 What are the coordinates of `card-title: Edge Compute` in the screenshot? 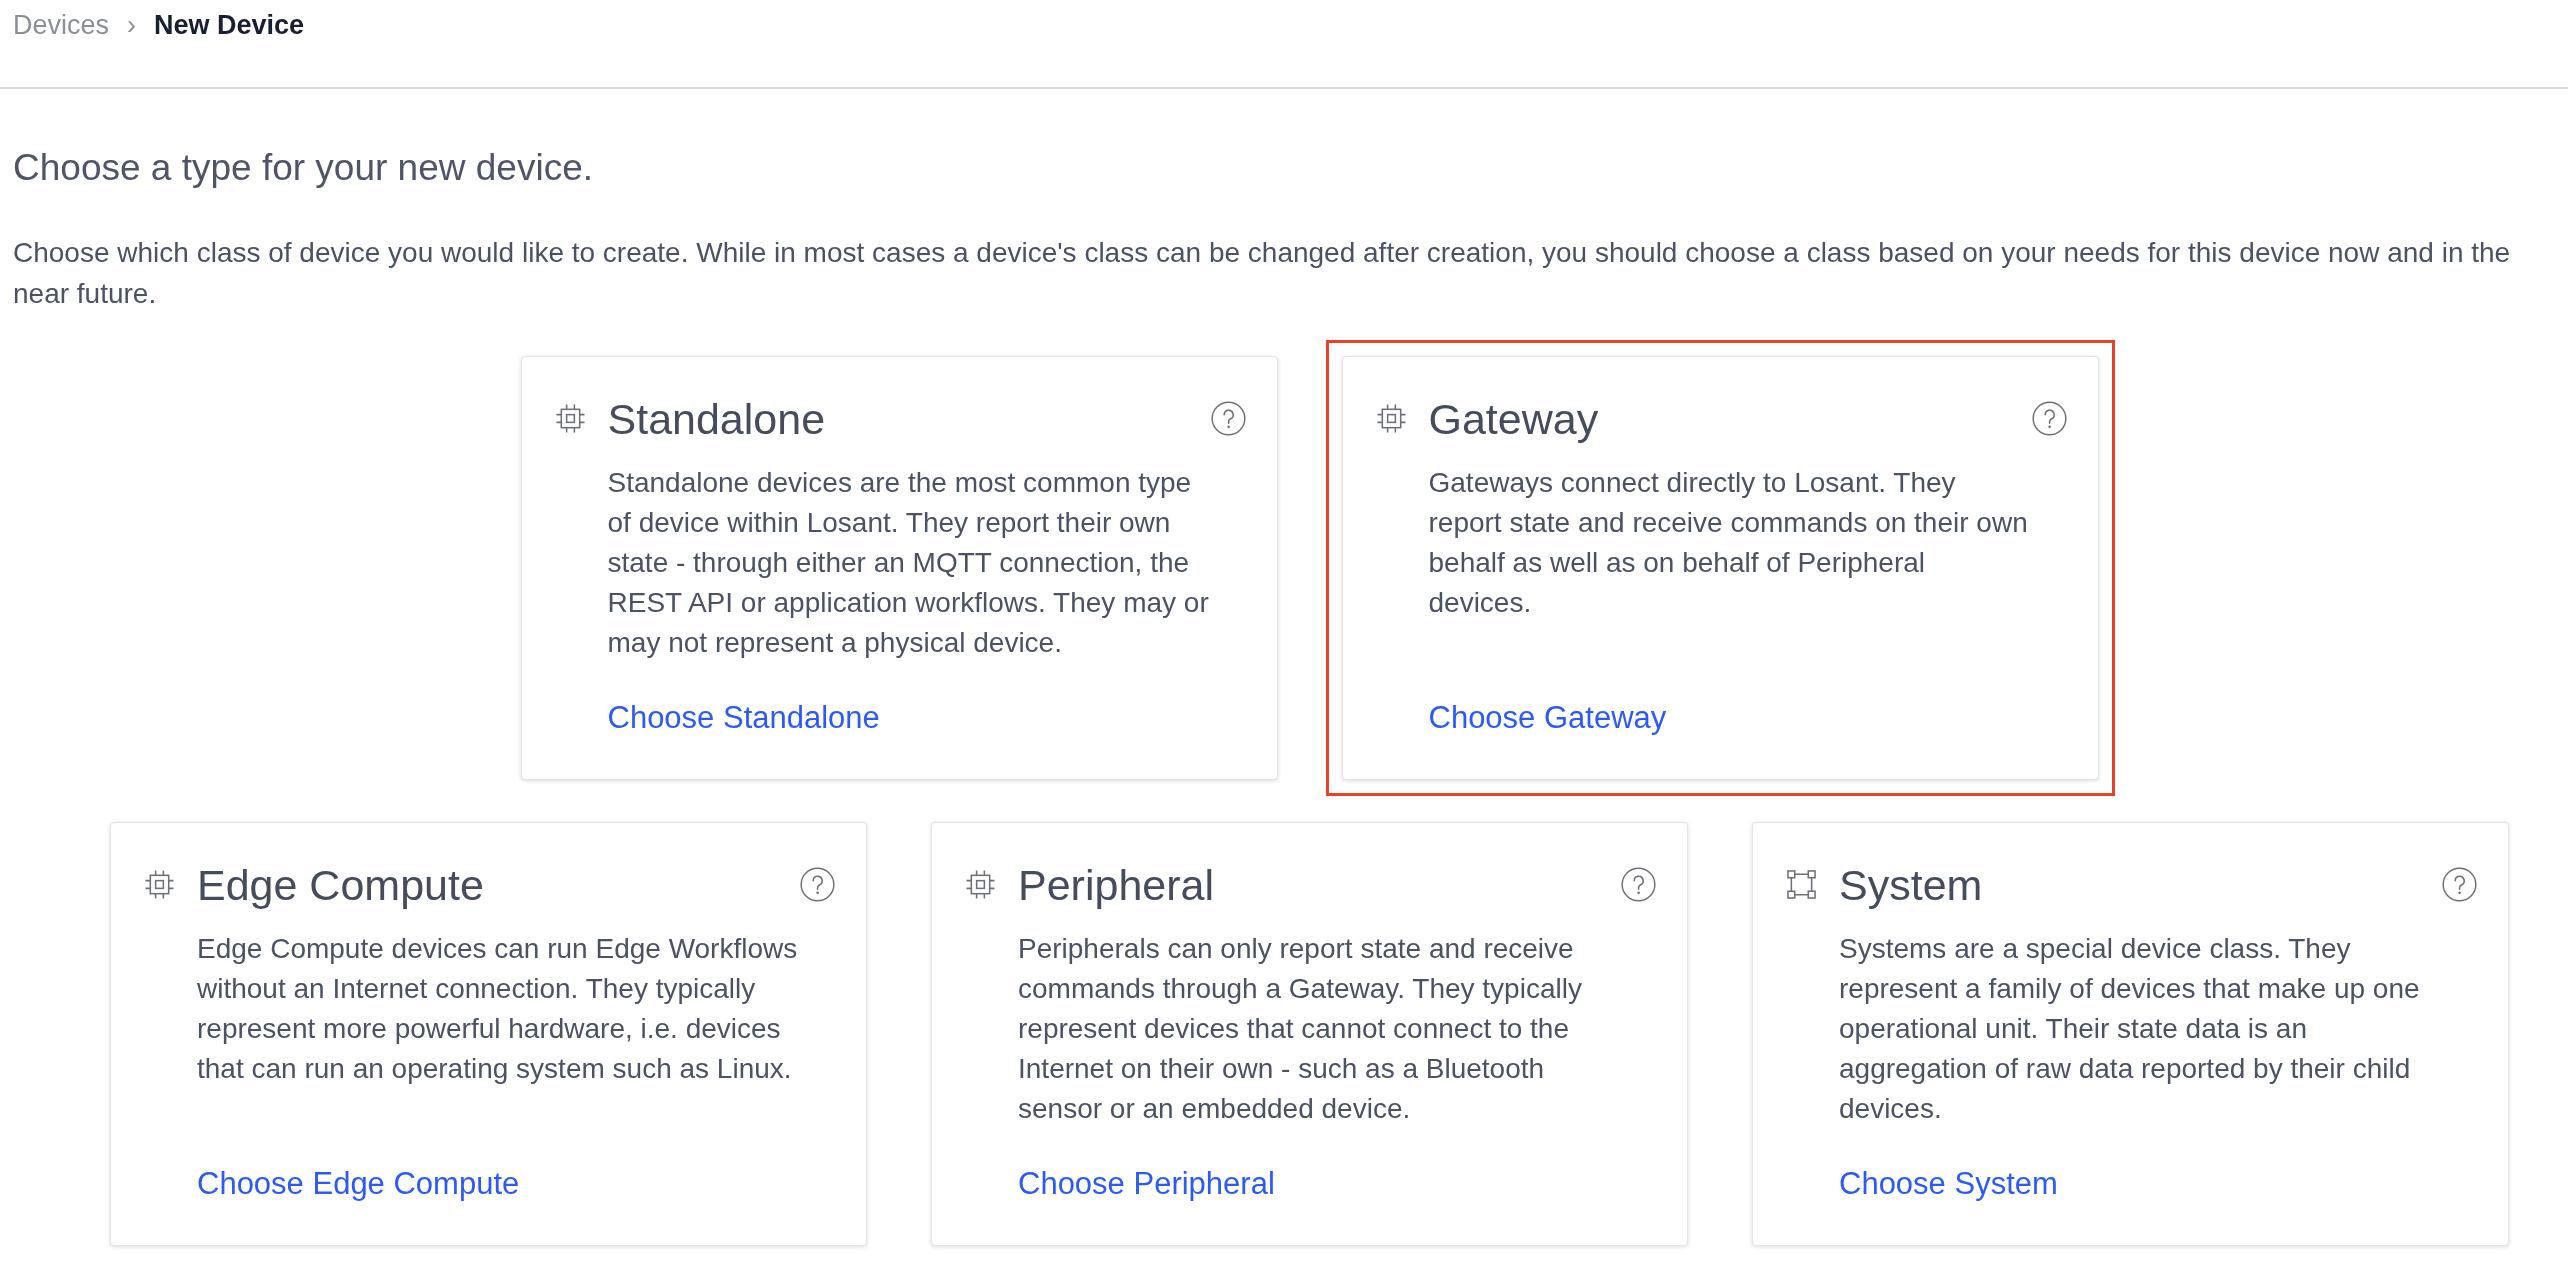 It's located at (341, 885).